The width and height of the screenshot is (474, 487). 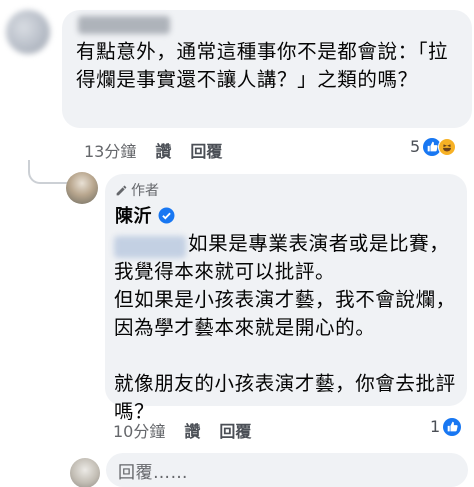 What do you see at coordinates (82, 188) in the screenshot?
I see `author-avatar` at bounding box center [82, 188].